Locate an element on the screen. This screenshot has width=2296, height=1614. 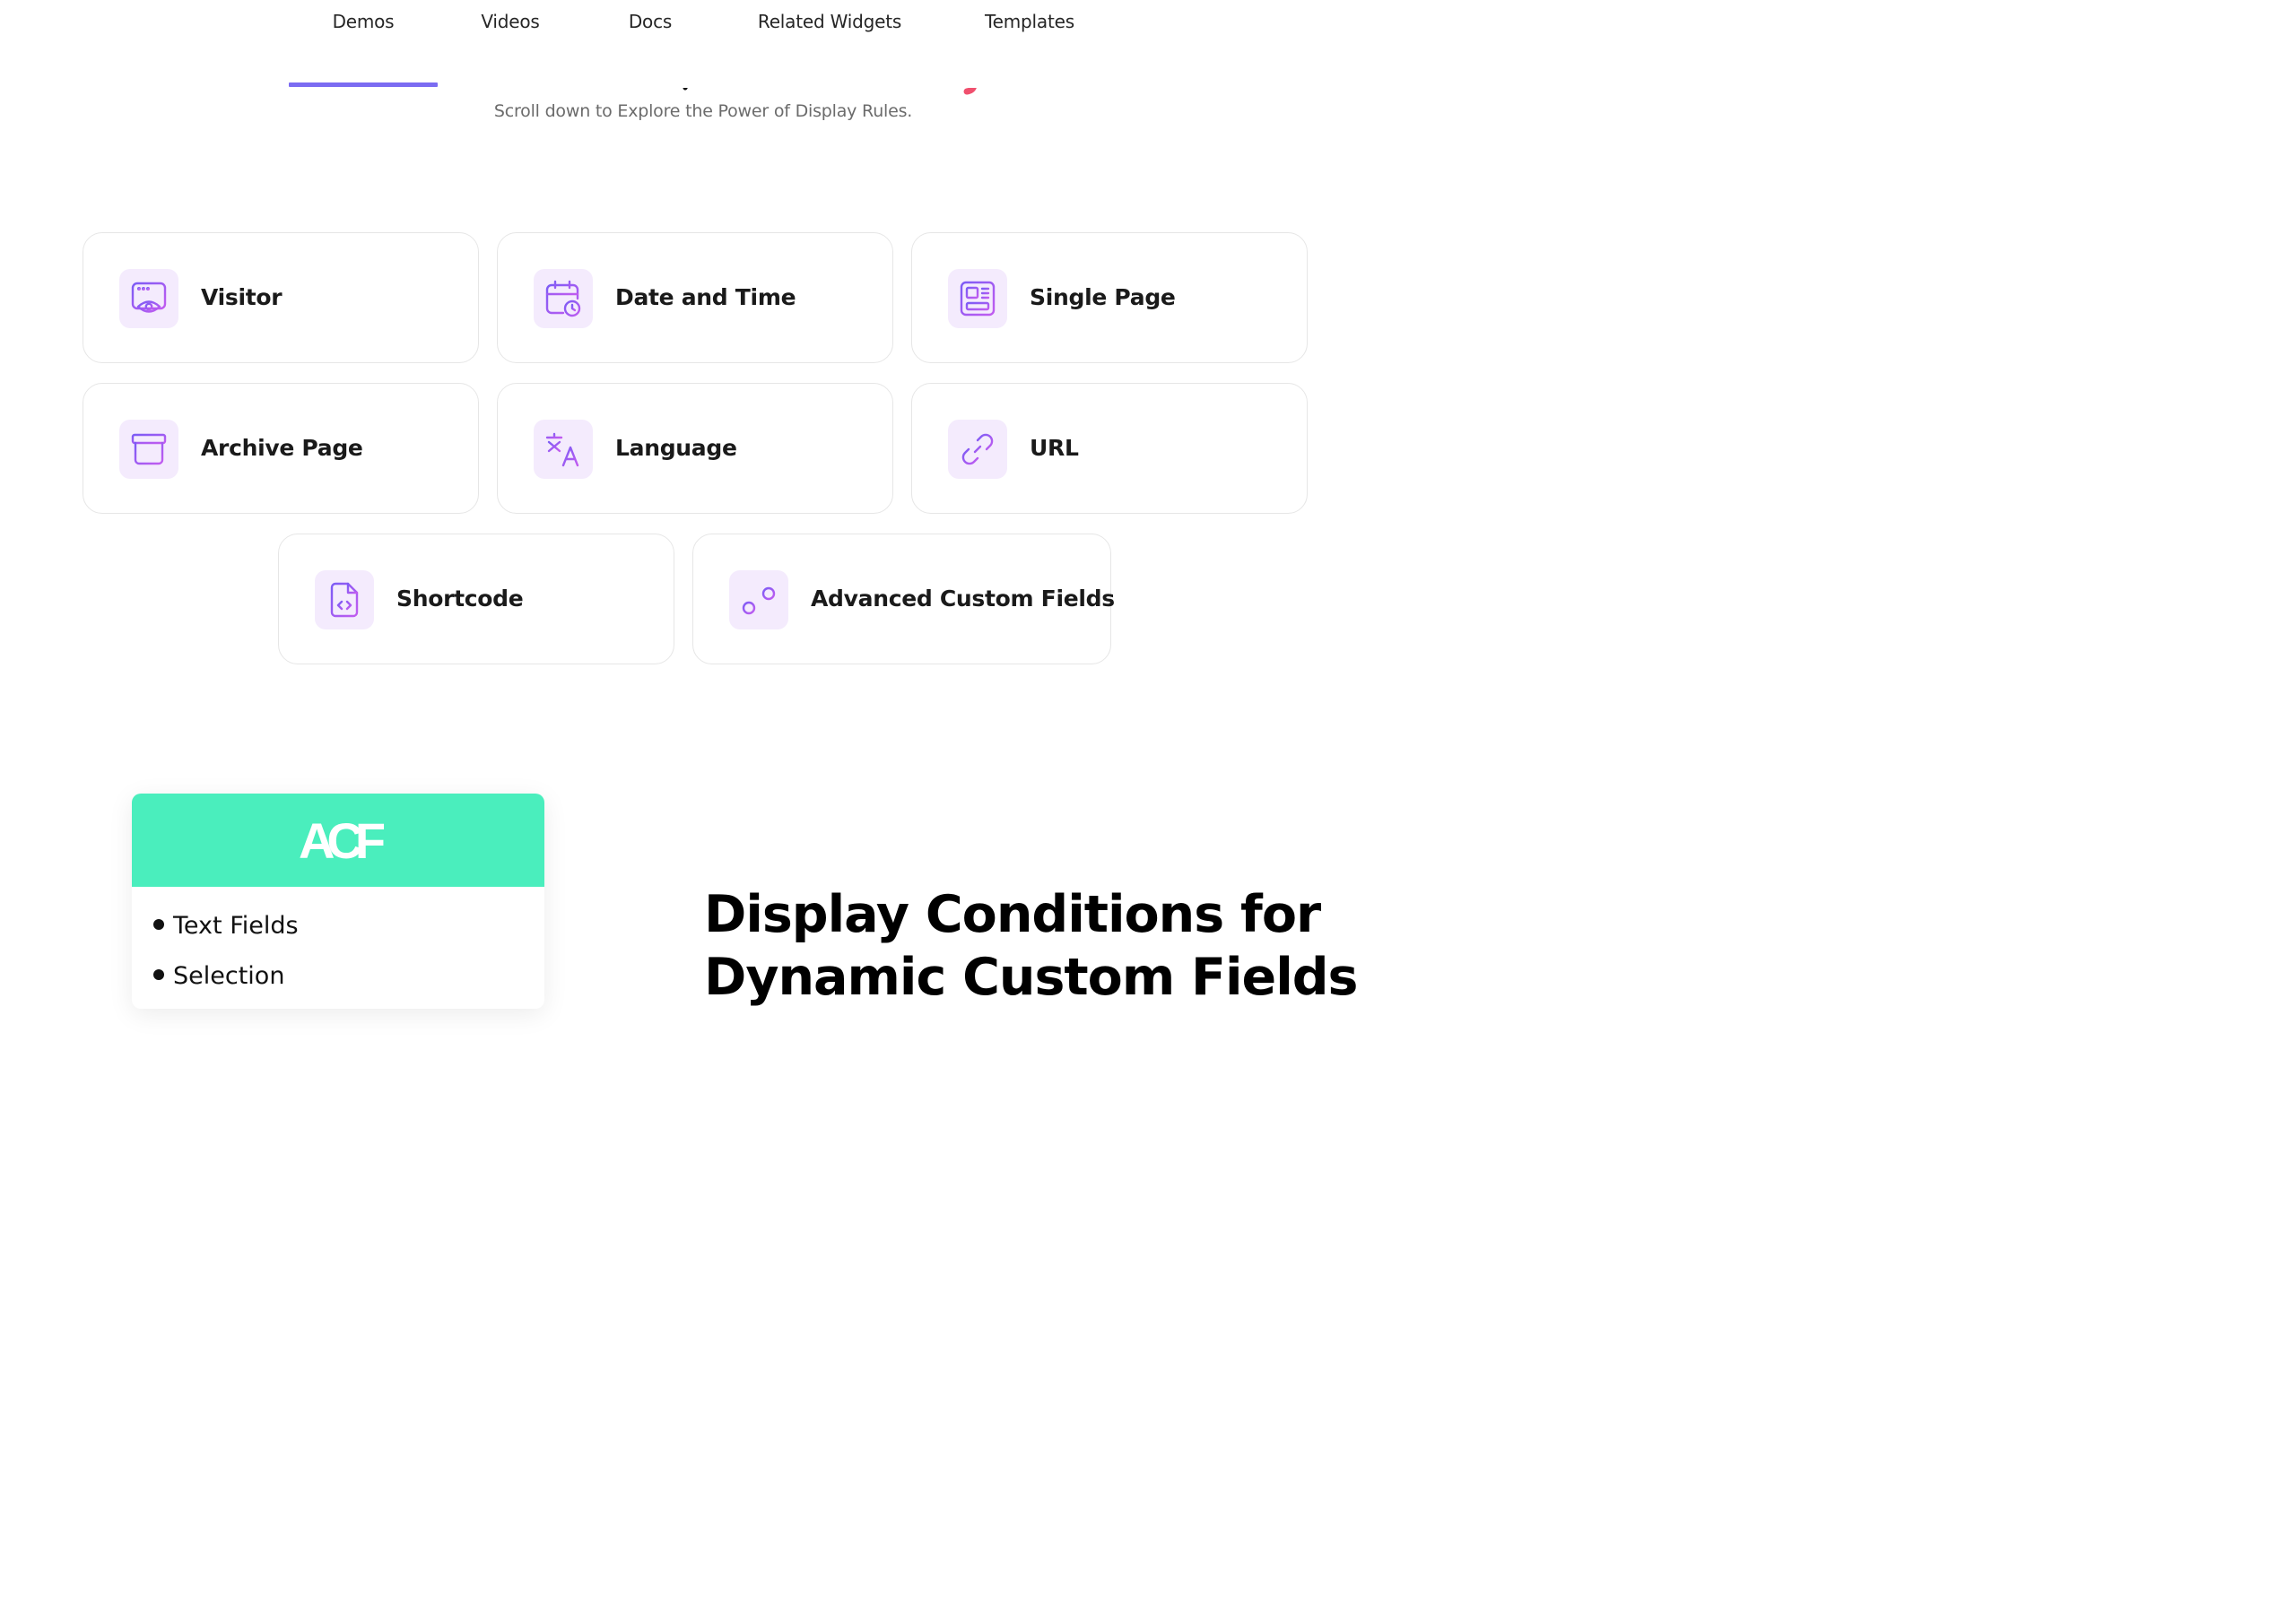
tab-templates: Templates is located at coordinates (1029, 43).